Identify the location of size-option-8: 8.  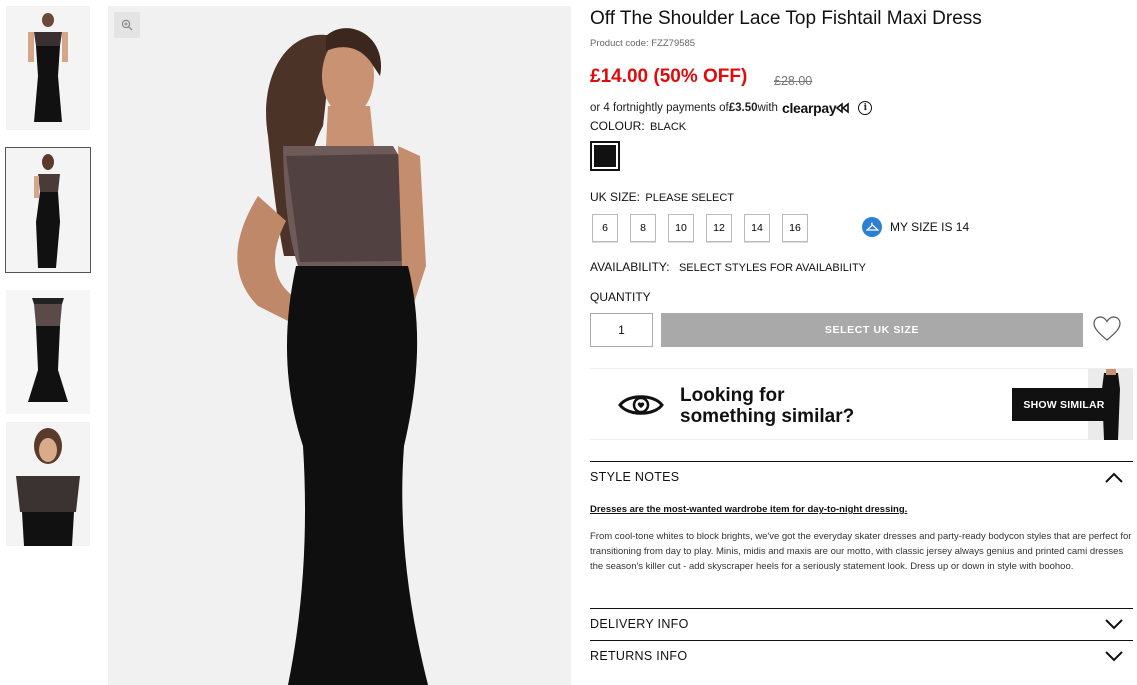
(643, 228).